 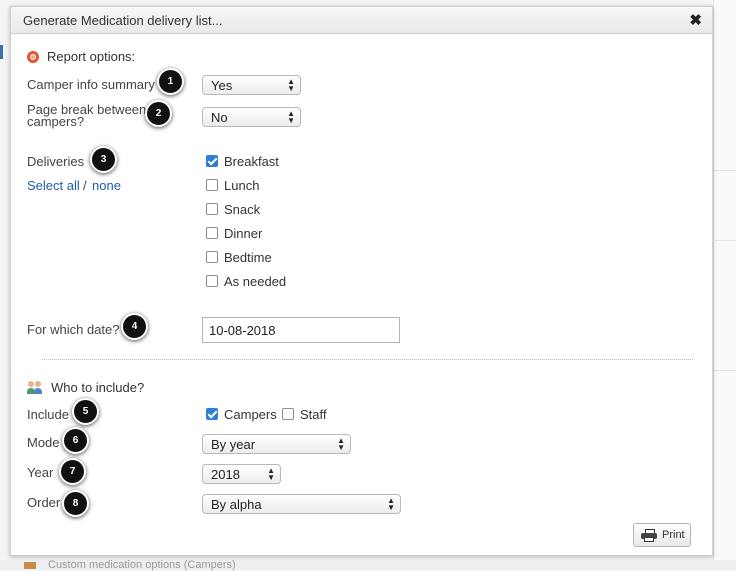 I want to click on background-footer-text: Custom medication options (Campers), so click(x=142, y=565).